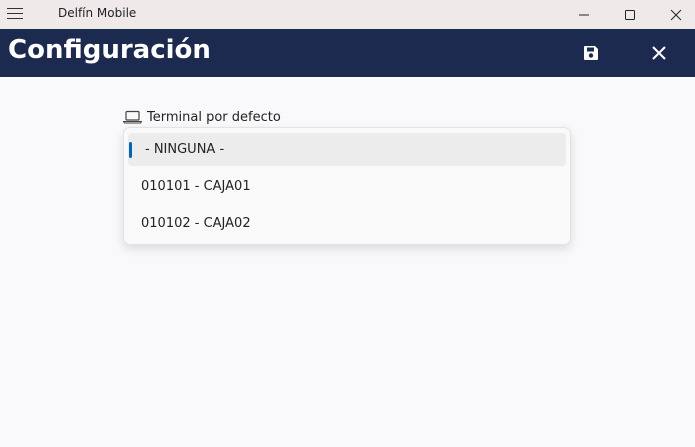 Image resolution: width=695 pixels, height=447 pixels. What do you see at coordinates (196, 186) in the screenshot?
I see `option-label: 010101 - CAJA01` at bounding box center [196, 186].